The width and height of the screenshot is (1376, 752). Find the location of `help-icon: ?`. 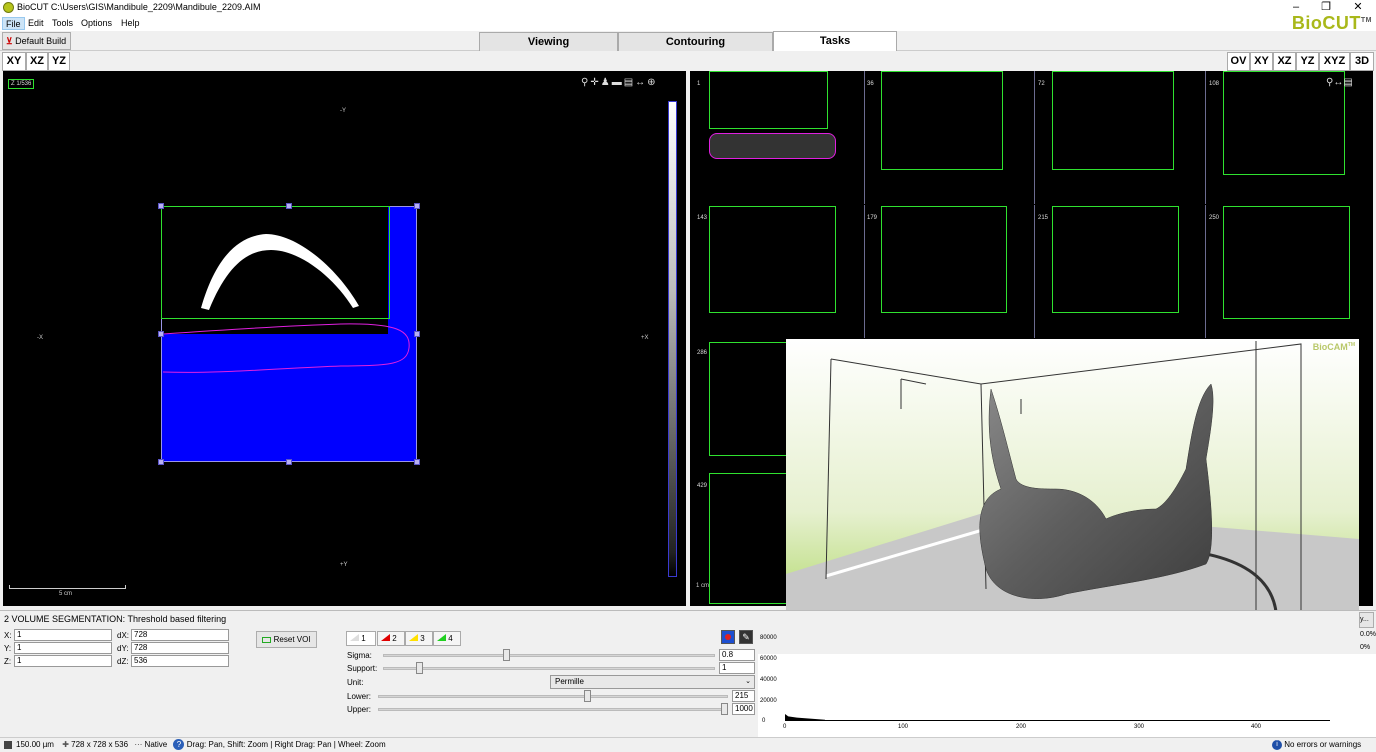

help-icon: ? is located at coordinates (179, 745).